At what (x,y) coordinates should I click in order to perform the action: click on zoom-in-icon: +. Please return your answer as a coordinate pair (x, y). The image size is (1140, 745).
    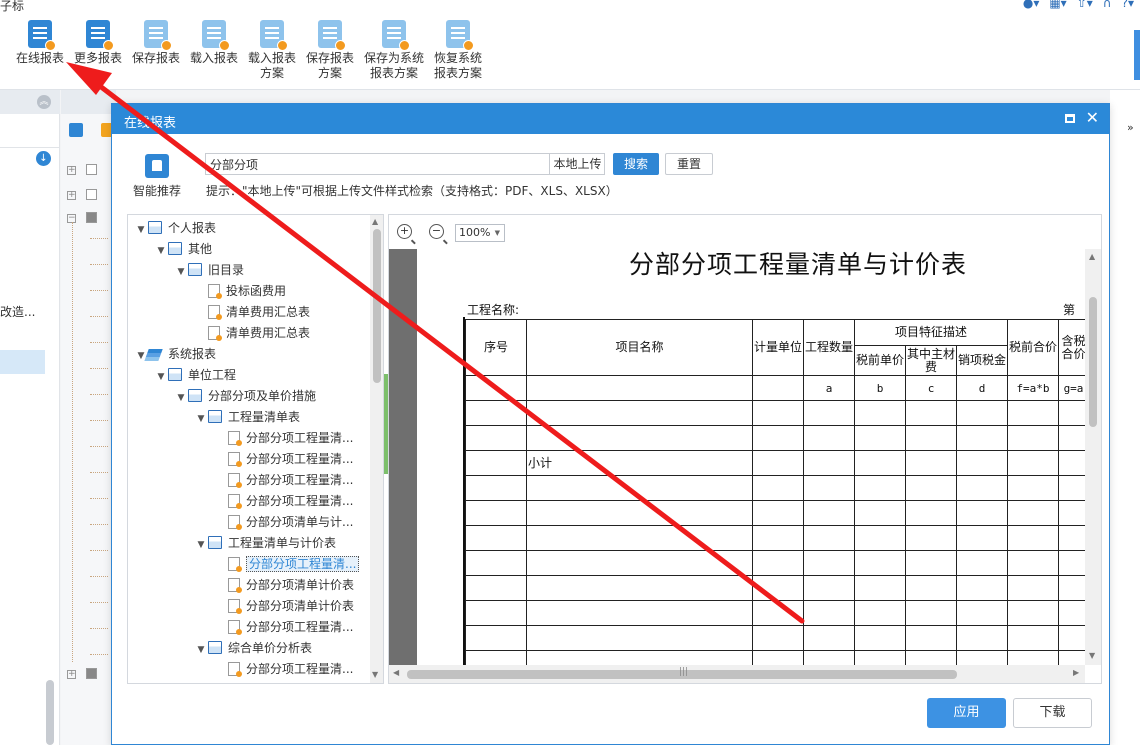
    Looking at the image, I should click on (404, 231).